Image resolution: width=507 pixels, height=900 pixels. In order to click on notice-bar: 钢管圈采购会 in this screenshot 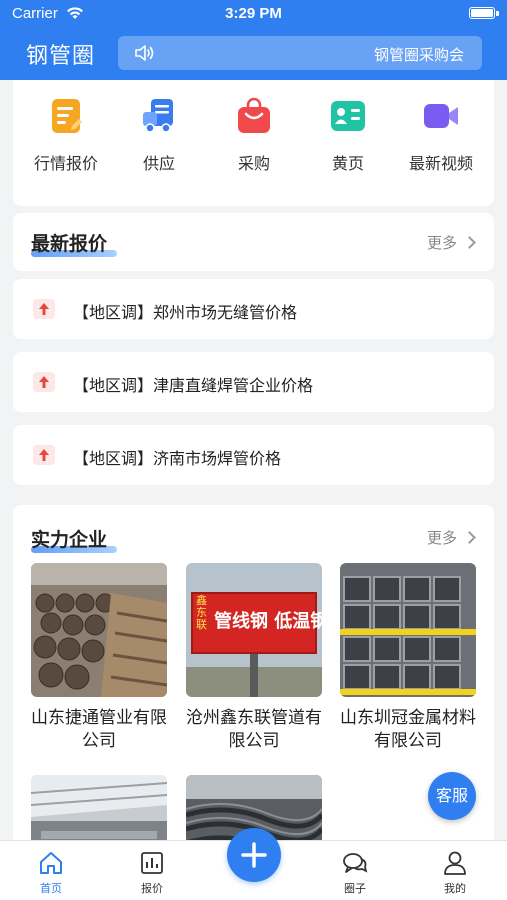, I will do `click(300, 53)`.